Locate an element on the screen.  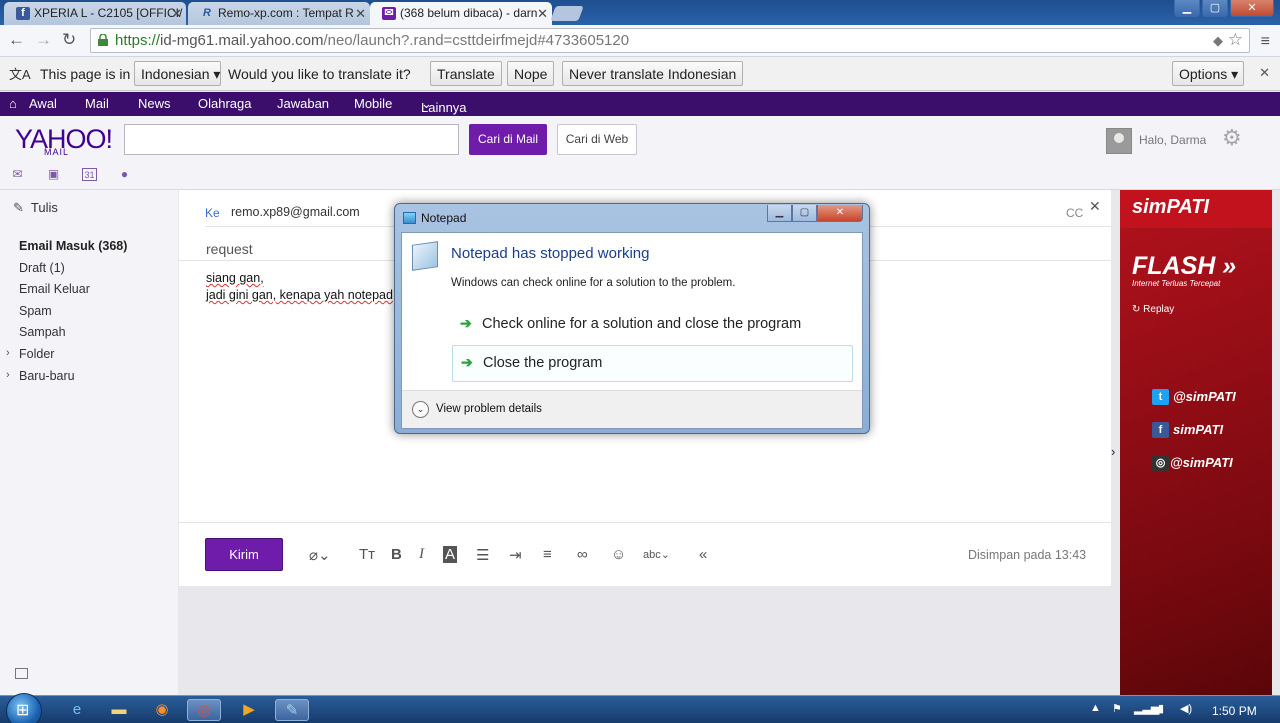
ie-icon: e is located at coordinates (77, 710).